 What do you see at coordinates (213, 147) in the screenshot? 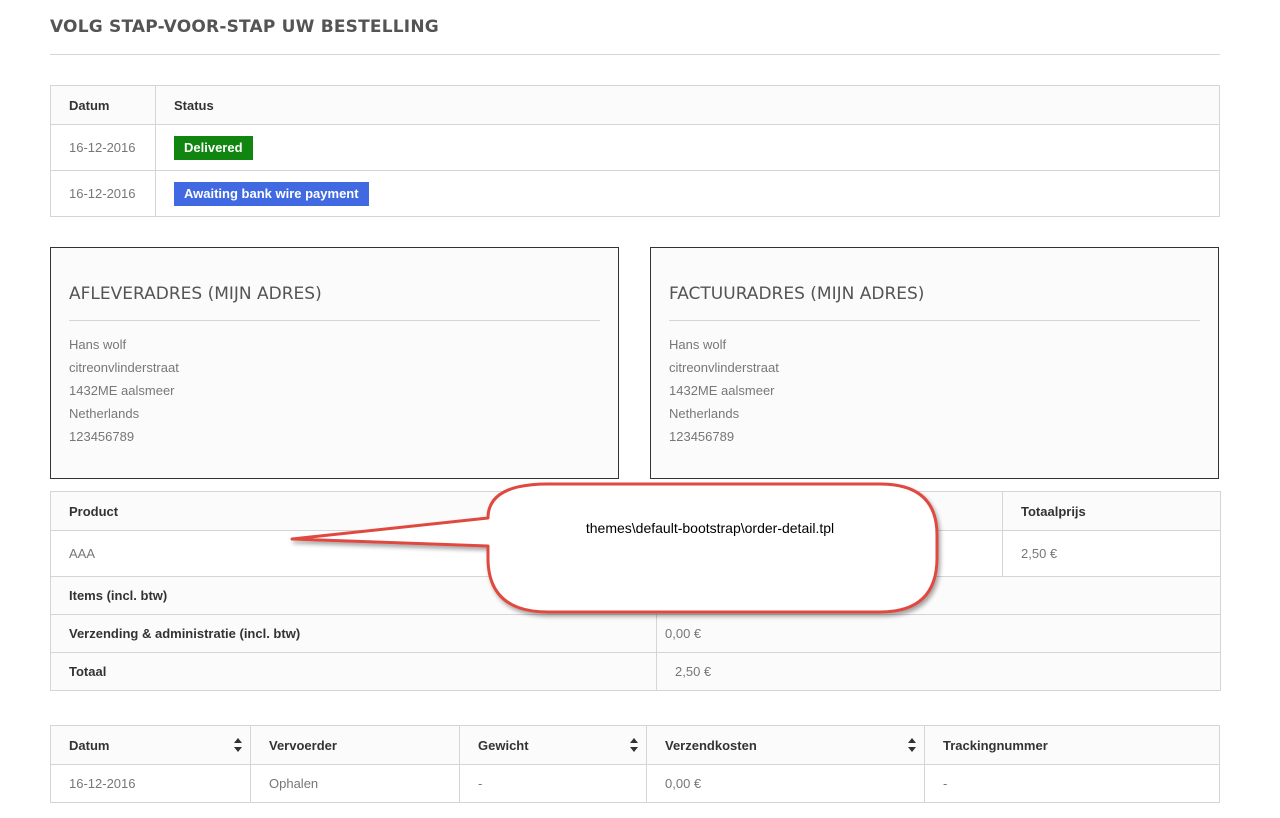
I see `status-badge: Delivered` at bounding box center [213, 147].